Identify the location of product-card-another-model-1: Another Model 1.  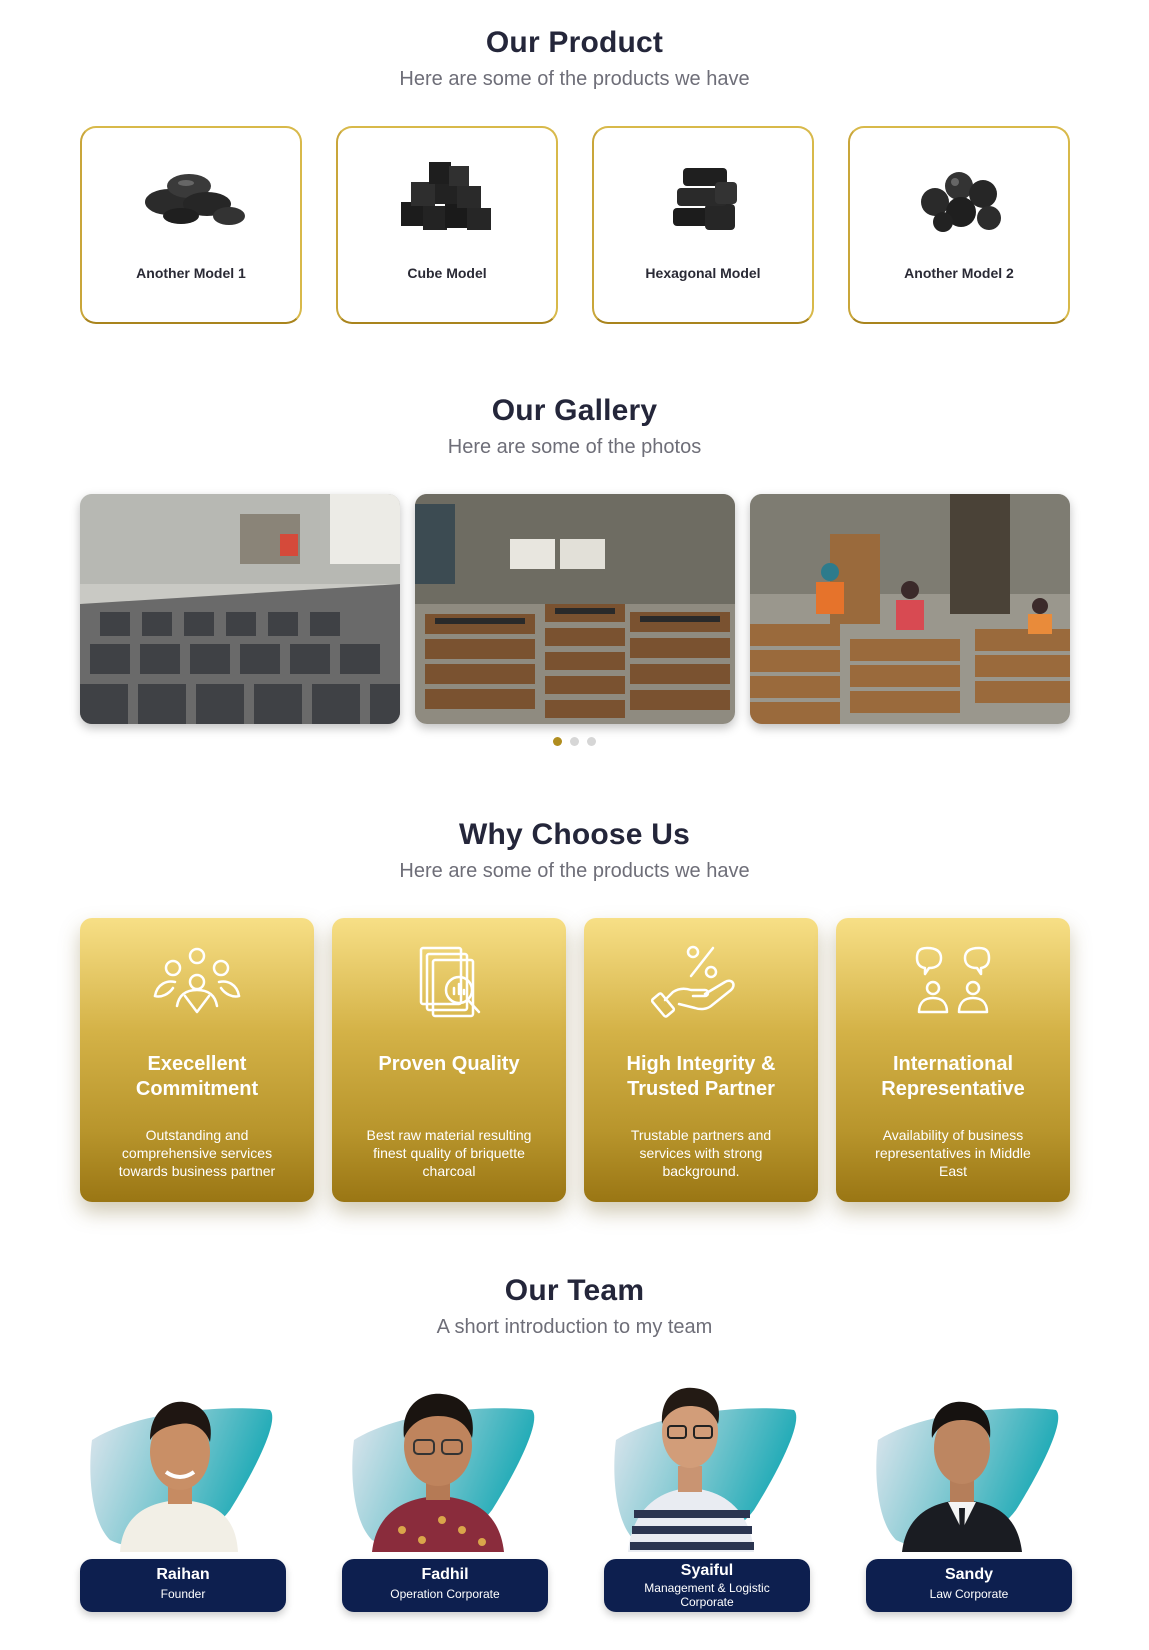
(191, 225).